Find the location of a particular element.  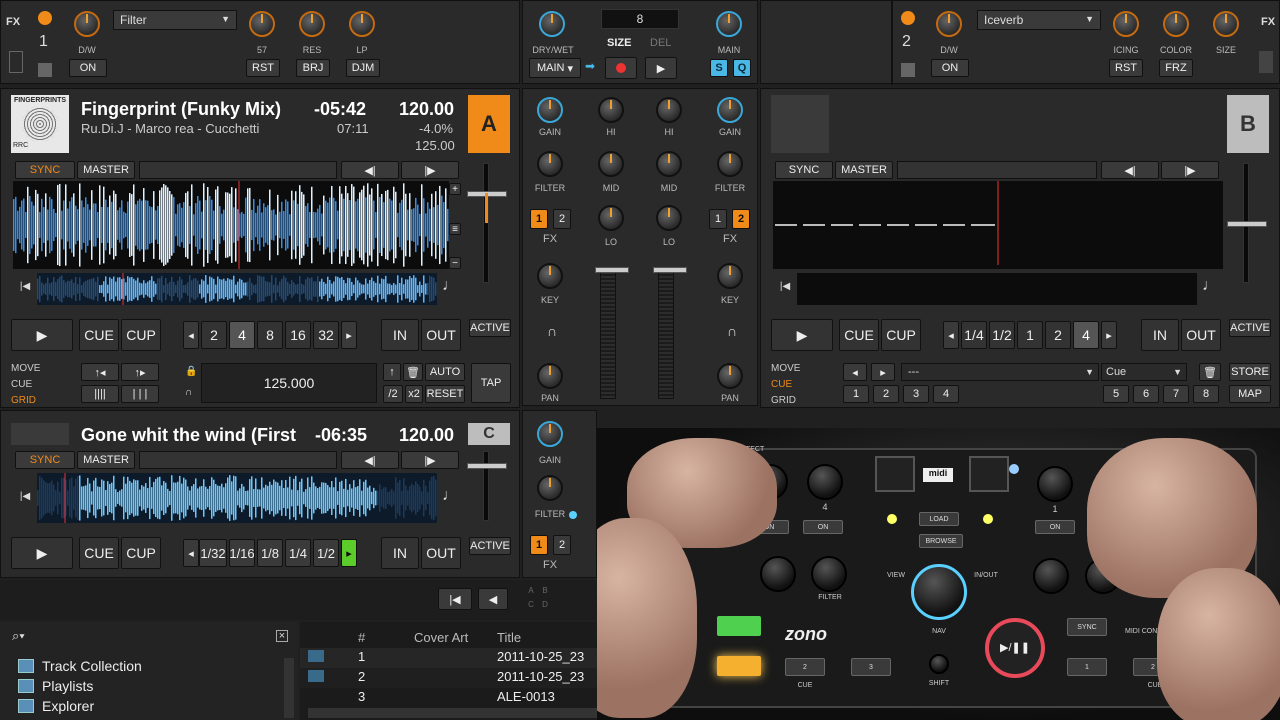

double-bpm-button: x2 is located at coordinates (414, 394).